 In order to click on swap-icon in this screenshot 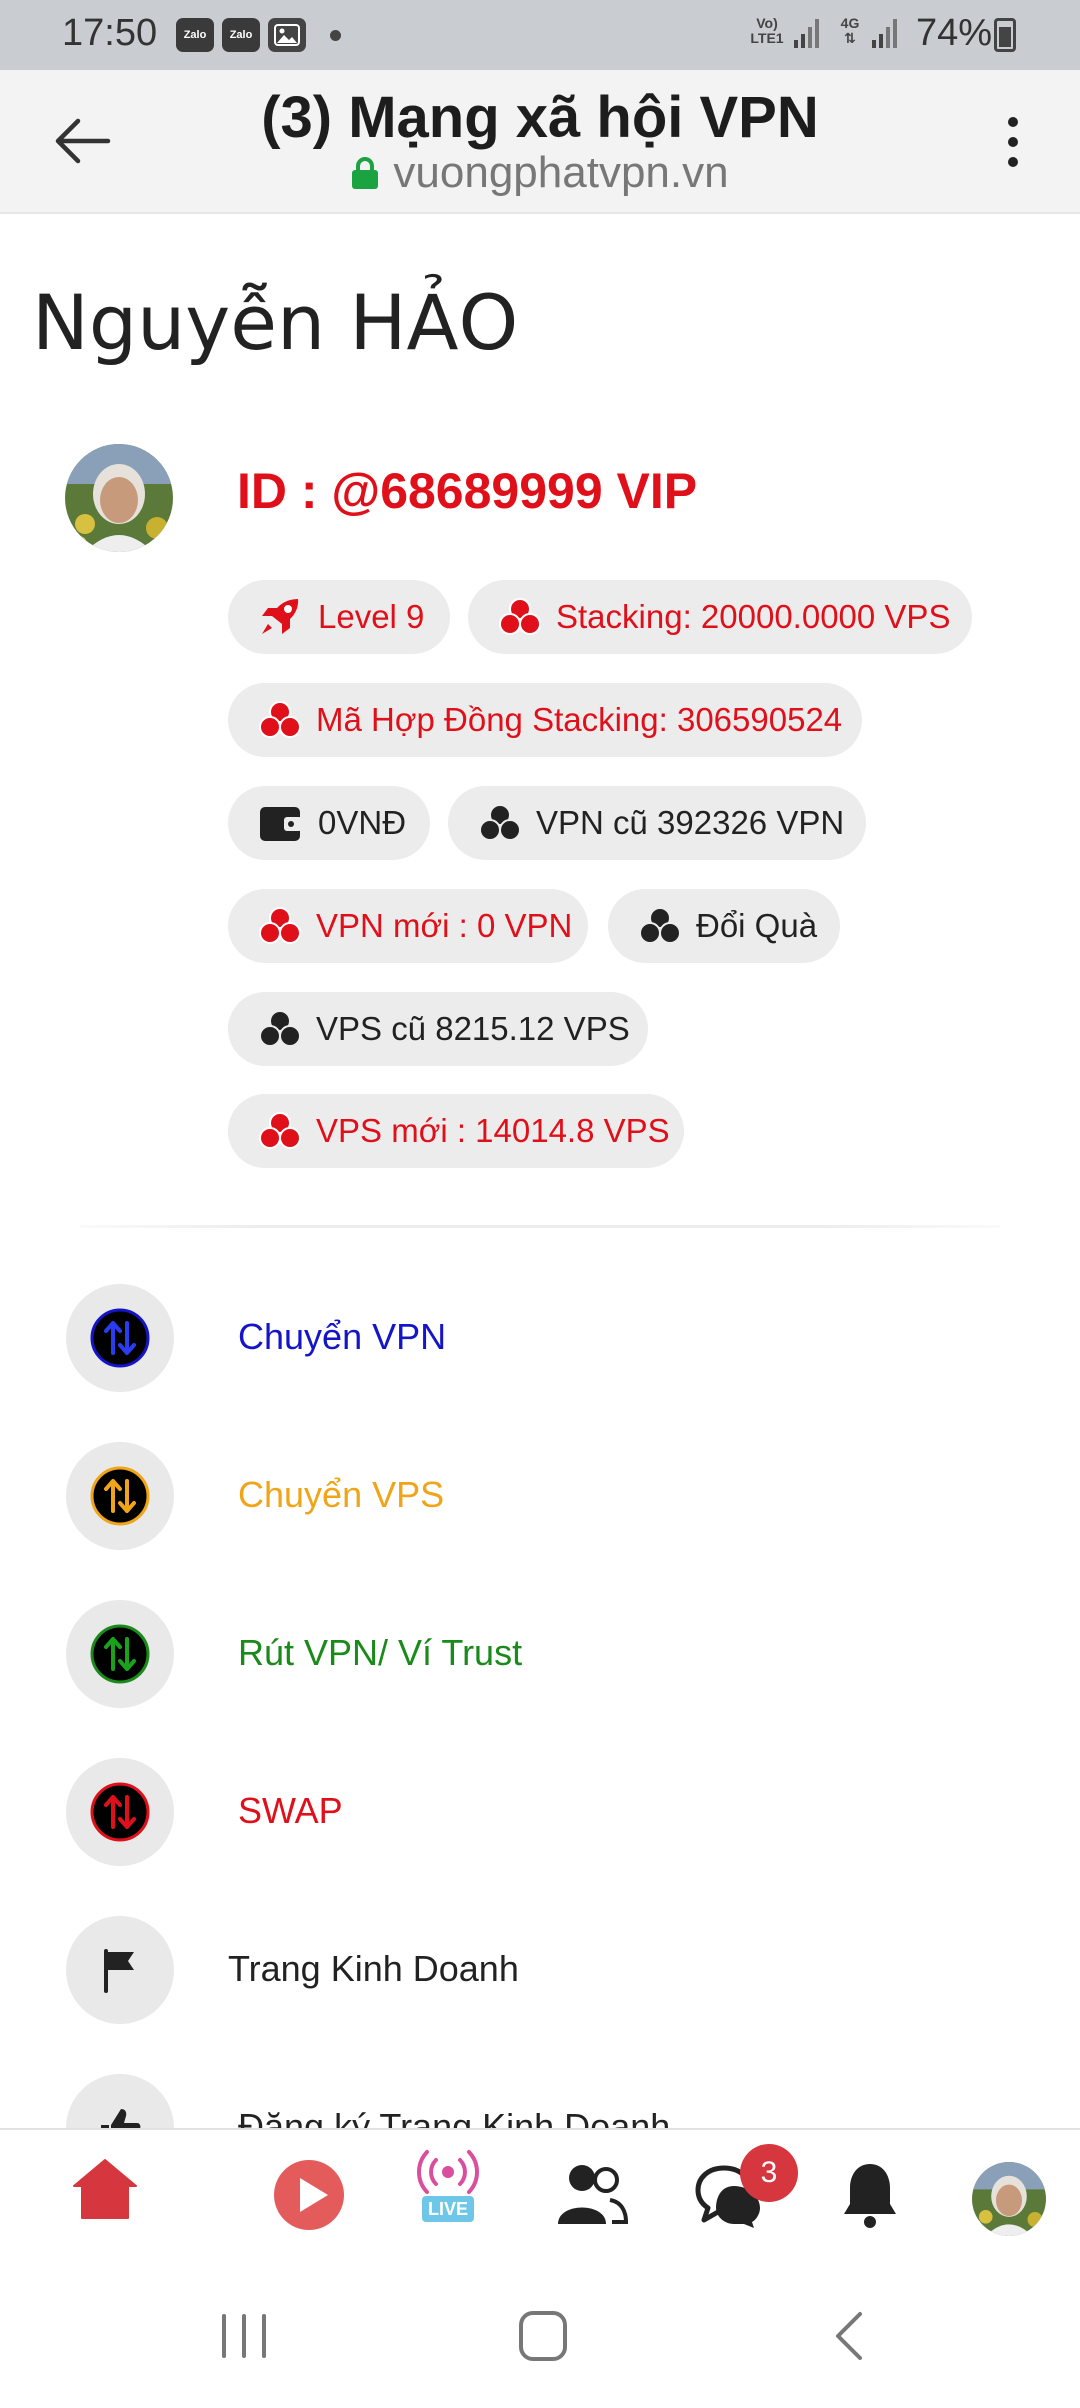, I will do `click(120, 1812)`.